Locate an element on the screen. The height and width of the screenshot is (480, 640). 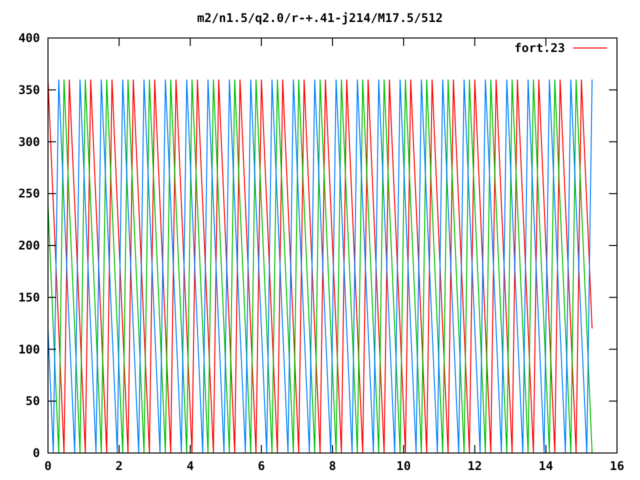
x-tick-label: 12 is located at coordinates (475, 466).